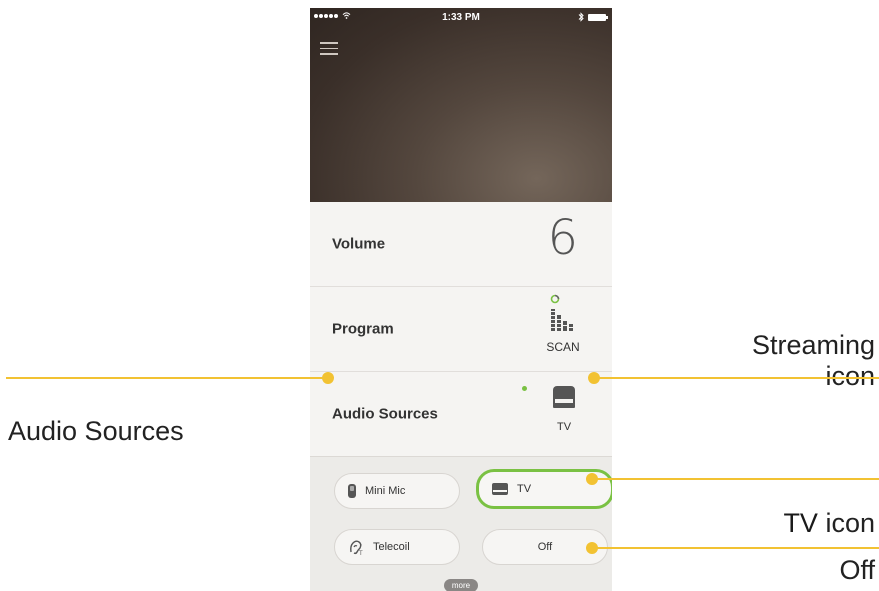 The width and height of the screenshot is (879, 591). I want to click on program-label: Program, so click(363, 329).